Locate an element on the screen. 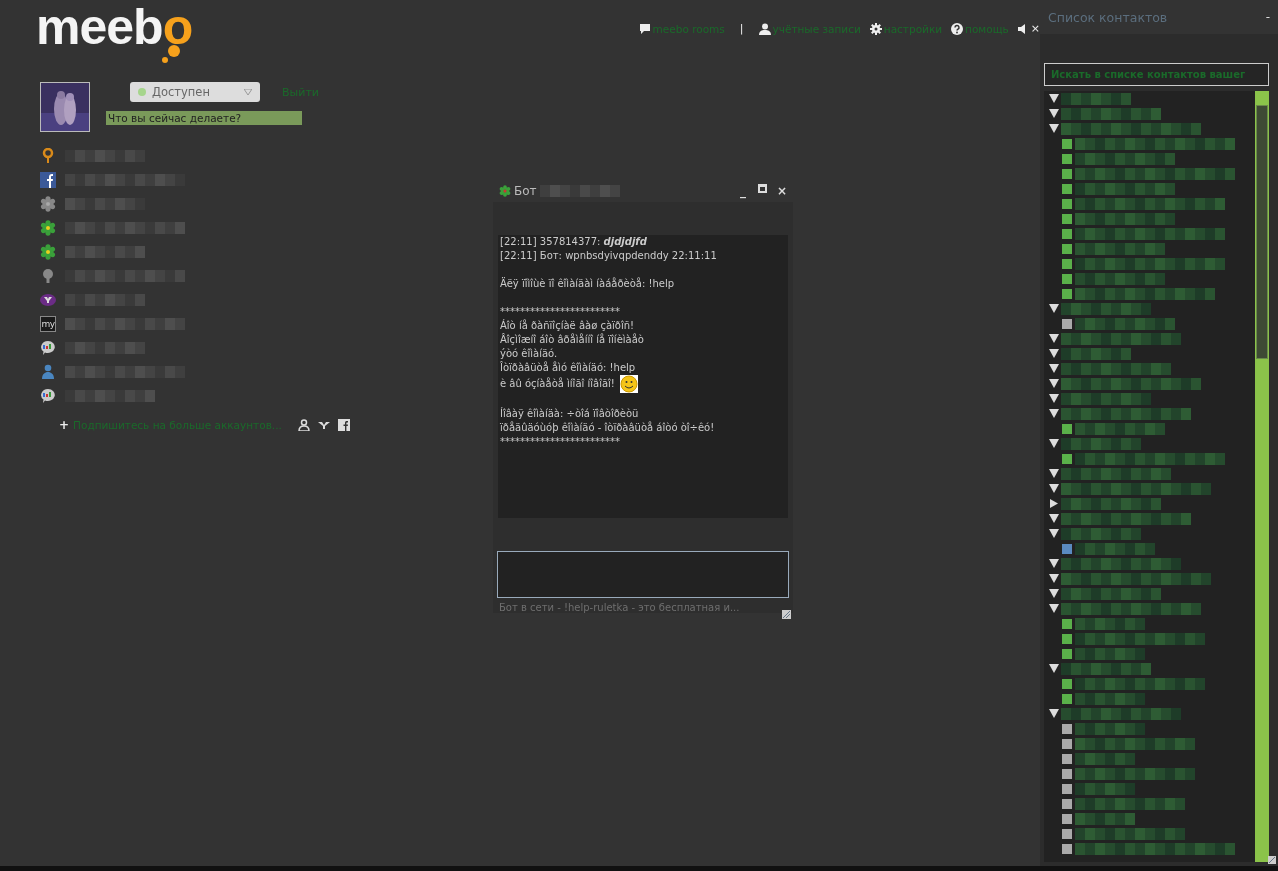 The width and height of the screenshot is (1278, 871). settings-icon is located at coordinates (875, 28).